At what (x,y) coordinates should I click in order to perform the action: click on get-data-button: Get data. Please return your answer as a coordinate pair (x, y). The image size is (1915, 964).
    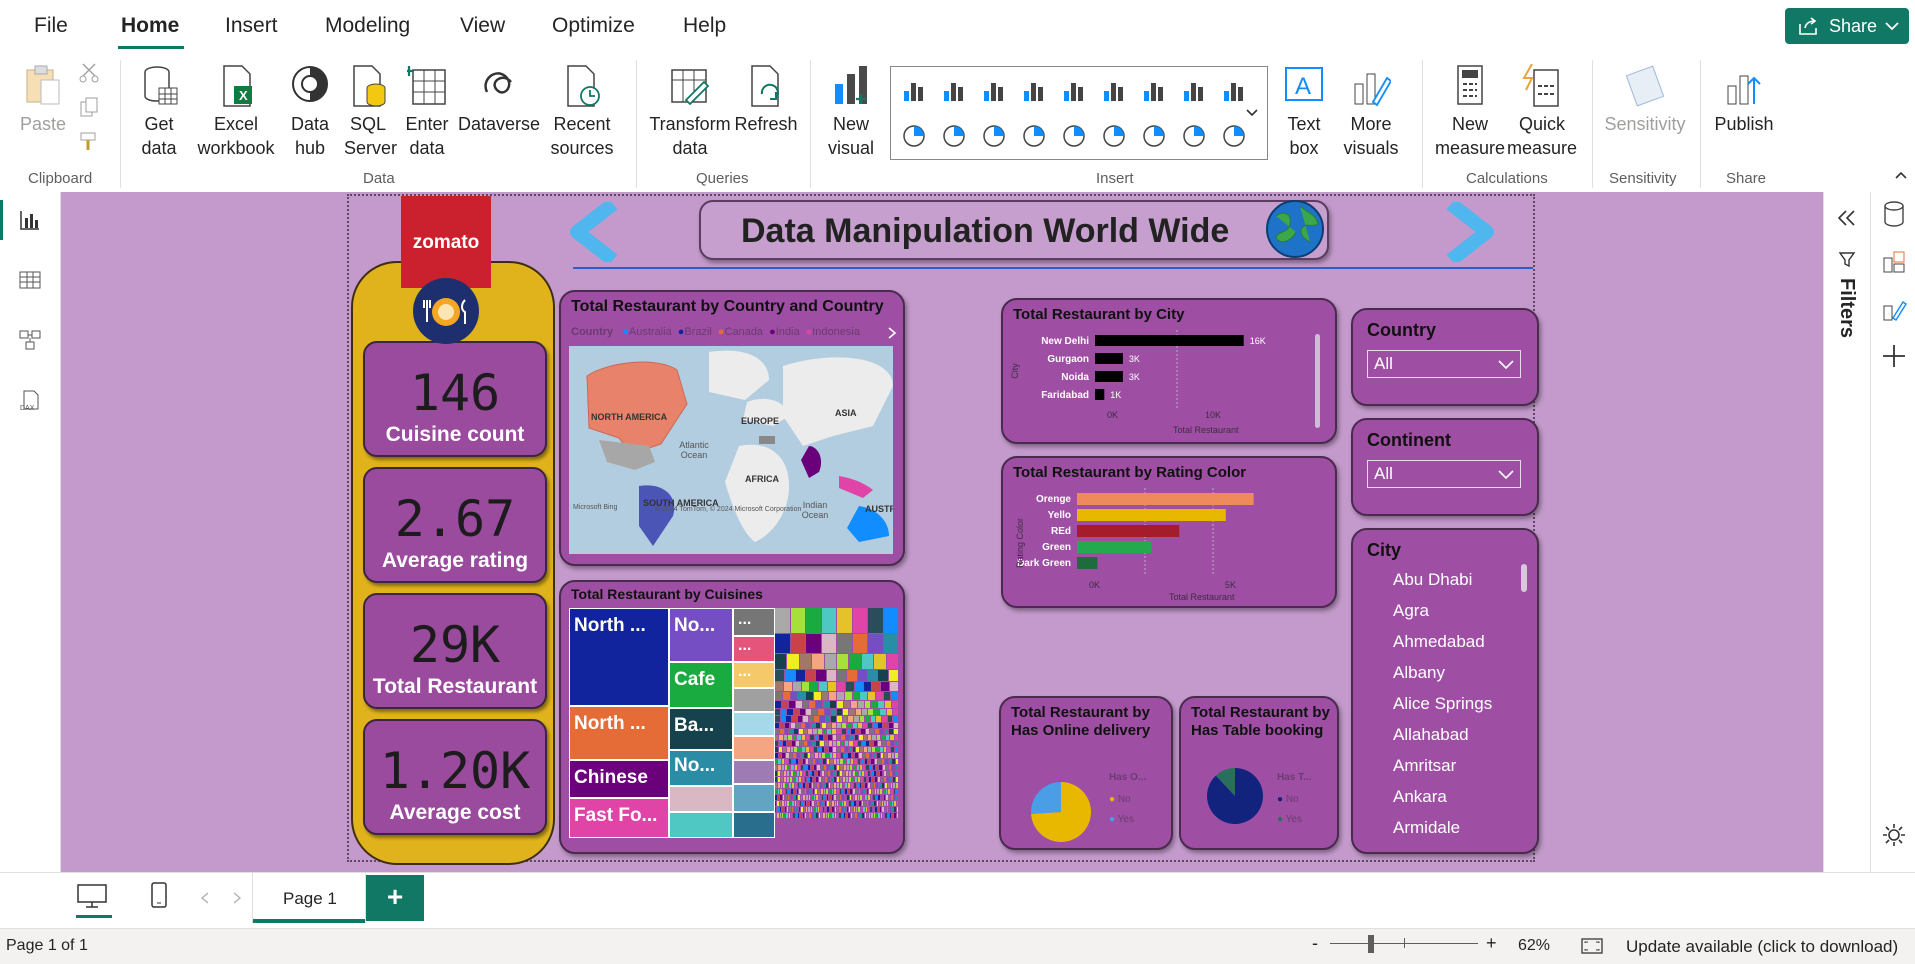
    Looking at the image, I should click on (159, 112).